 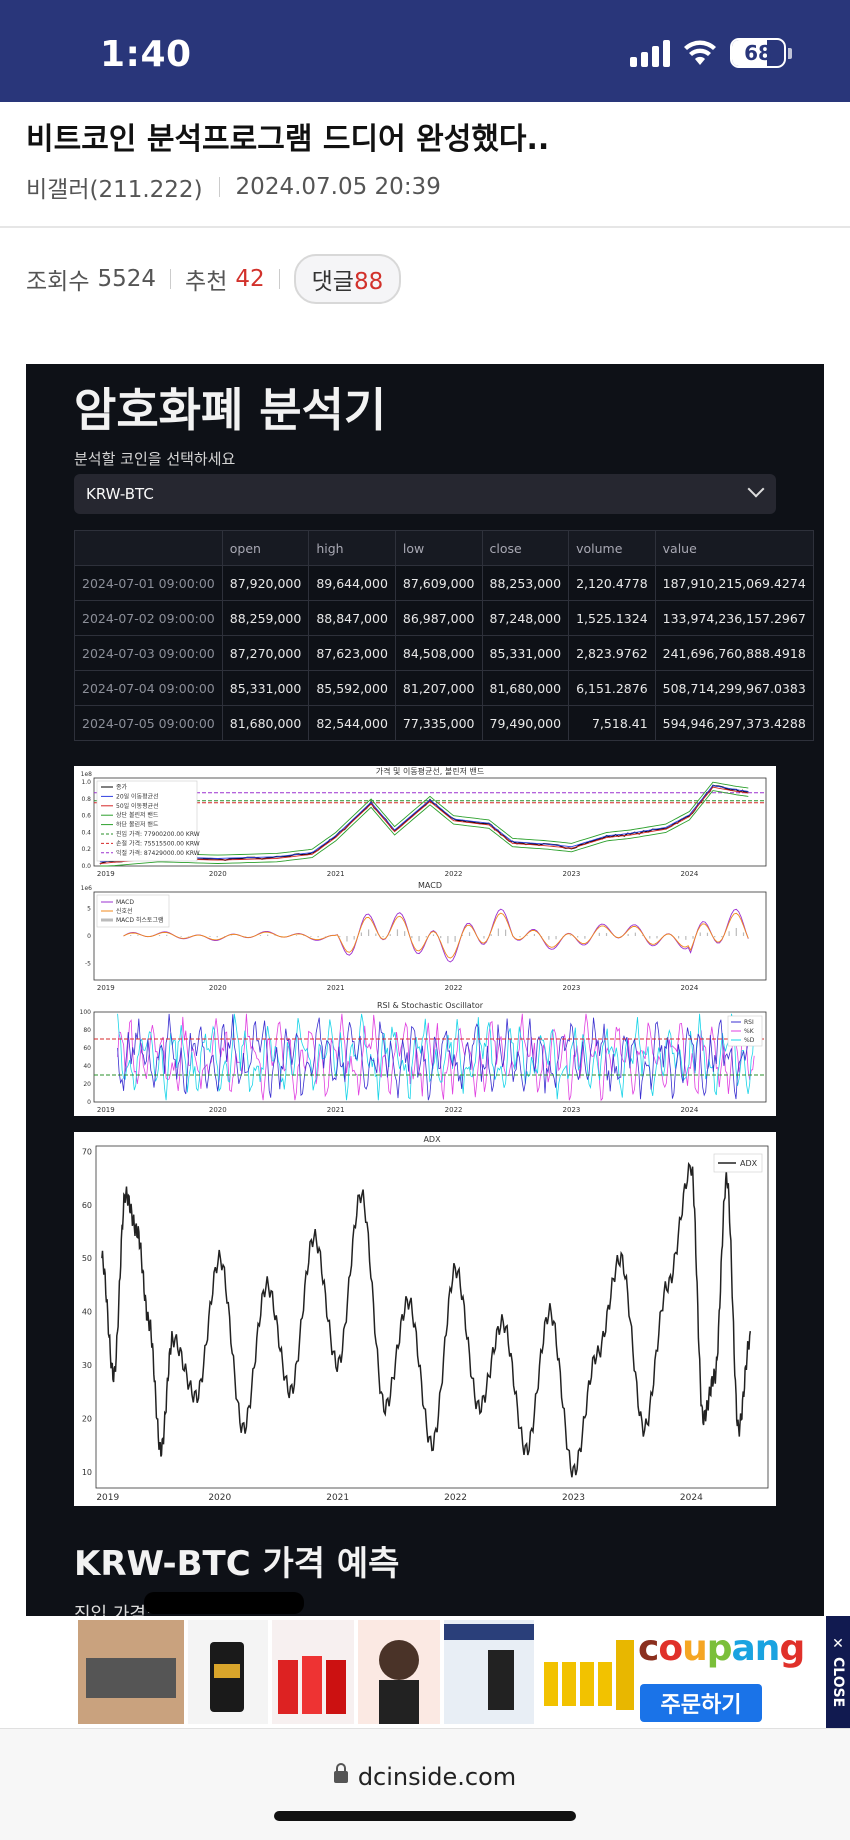 What do you see at coordinates (114, 187) in the screenshot?
I see `post-author: 비갤러(211.222)` at bounding box center [114, 187].